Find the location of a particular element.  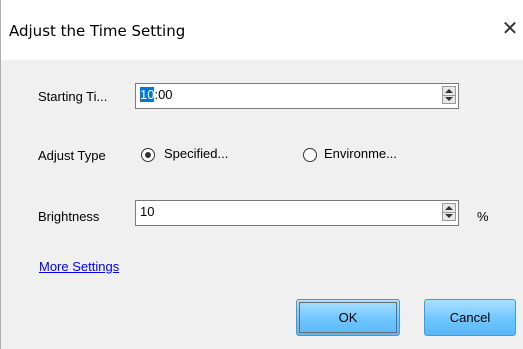

brightness-unit: % is located at coordinates (483, 216).